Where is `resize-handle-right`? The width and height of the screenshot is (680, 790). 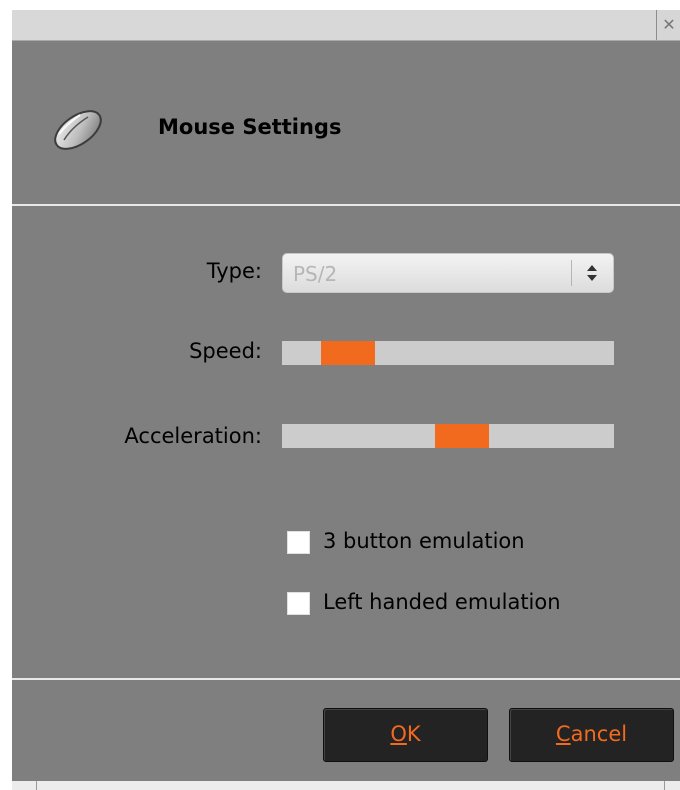 resize-handle-right is located at coordinates (664, 785).